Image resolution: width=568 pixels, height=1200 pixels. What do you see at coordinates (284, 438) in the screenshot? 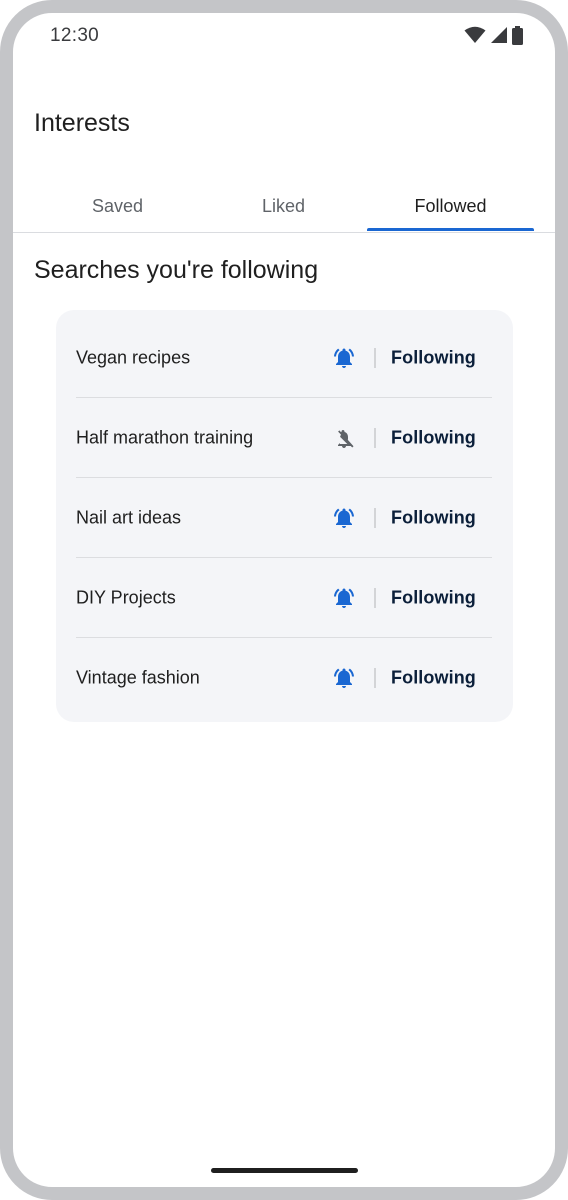
I see `list-item: Half marathon training Following` at bounding box center [284, 438].